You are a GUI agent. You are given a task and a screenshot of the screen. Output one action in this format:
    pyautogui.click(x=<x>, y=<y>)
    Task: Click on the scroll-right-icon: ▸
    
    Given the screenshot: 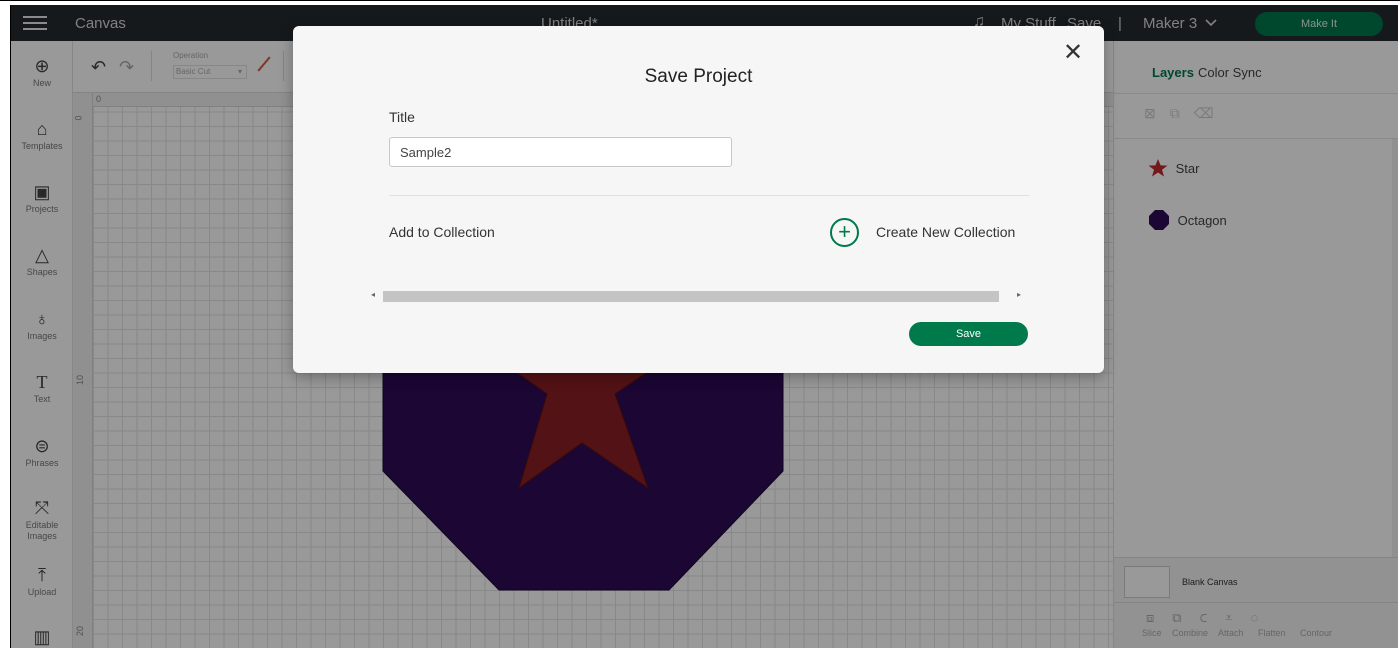 What is the action you would take?
    pyautogui.click(x=1019, y=294)
    